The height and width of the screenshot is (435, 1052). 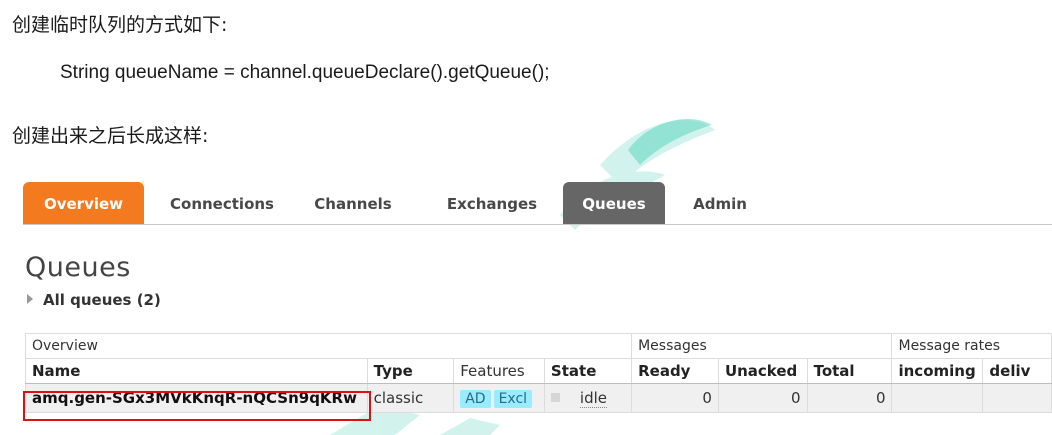 What do you see at coordinates (328, 346) in the screenshot?
I see `group-overview: Overview` at bounding box center [328, 346].